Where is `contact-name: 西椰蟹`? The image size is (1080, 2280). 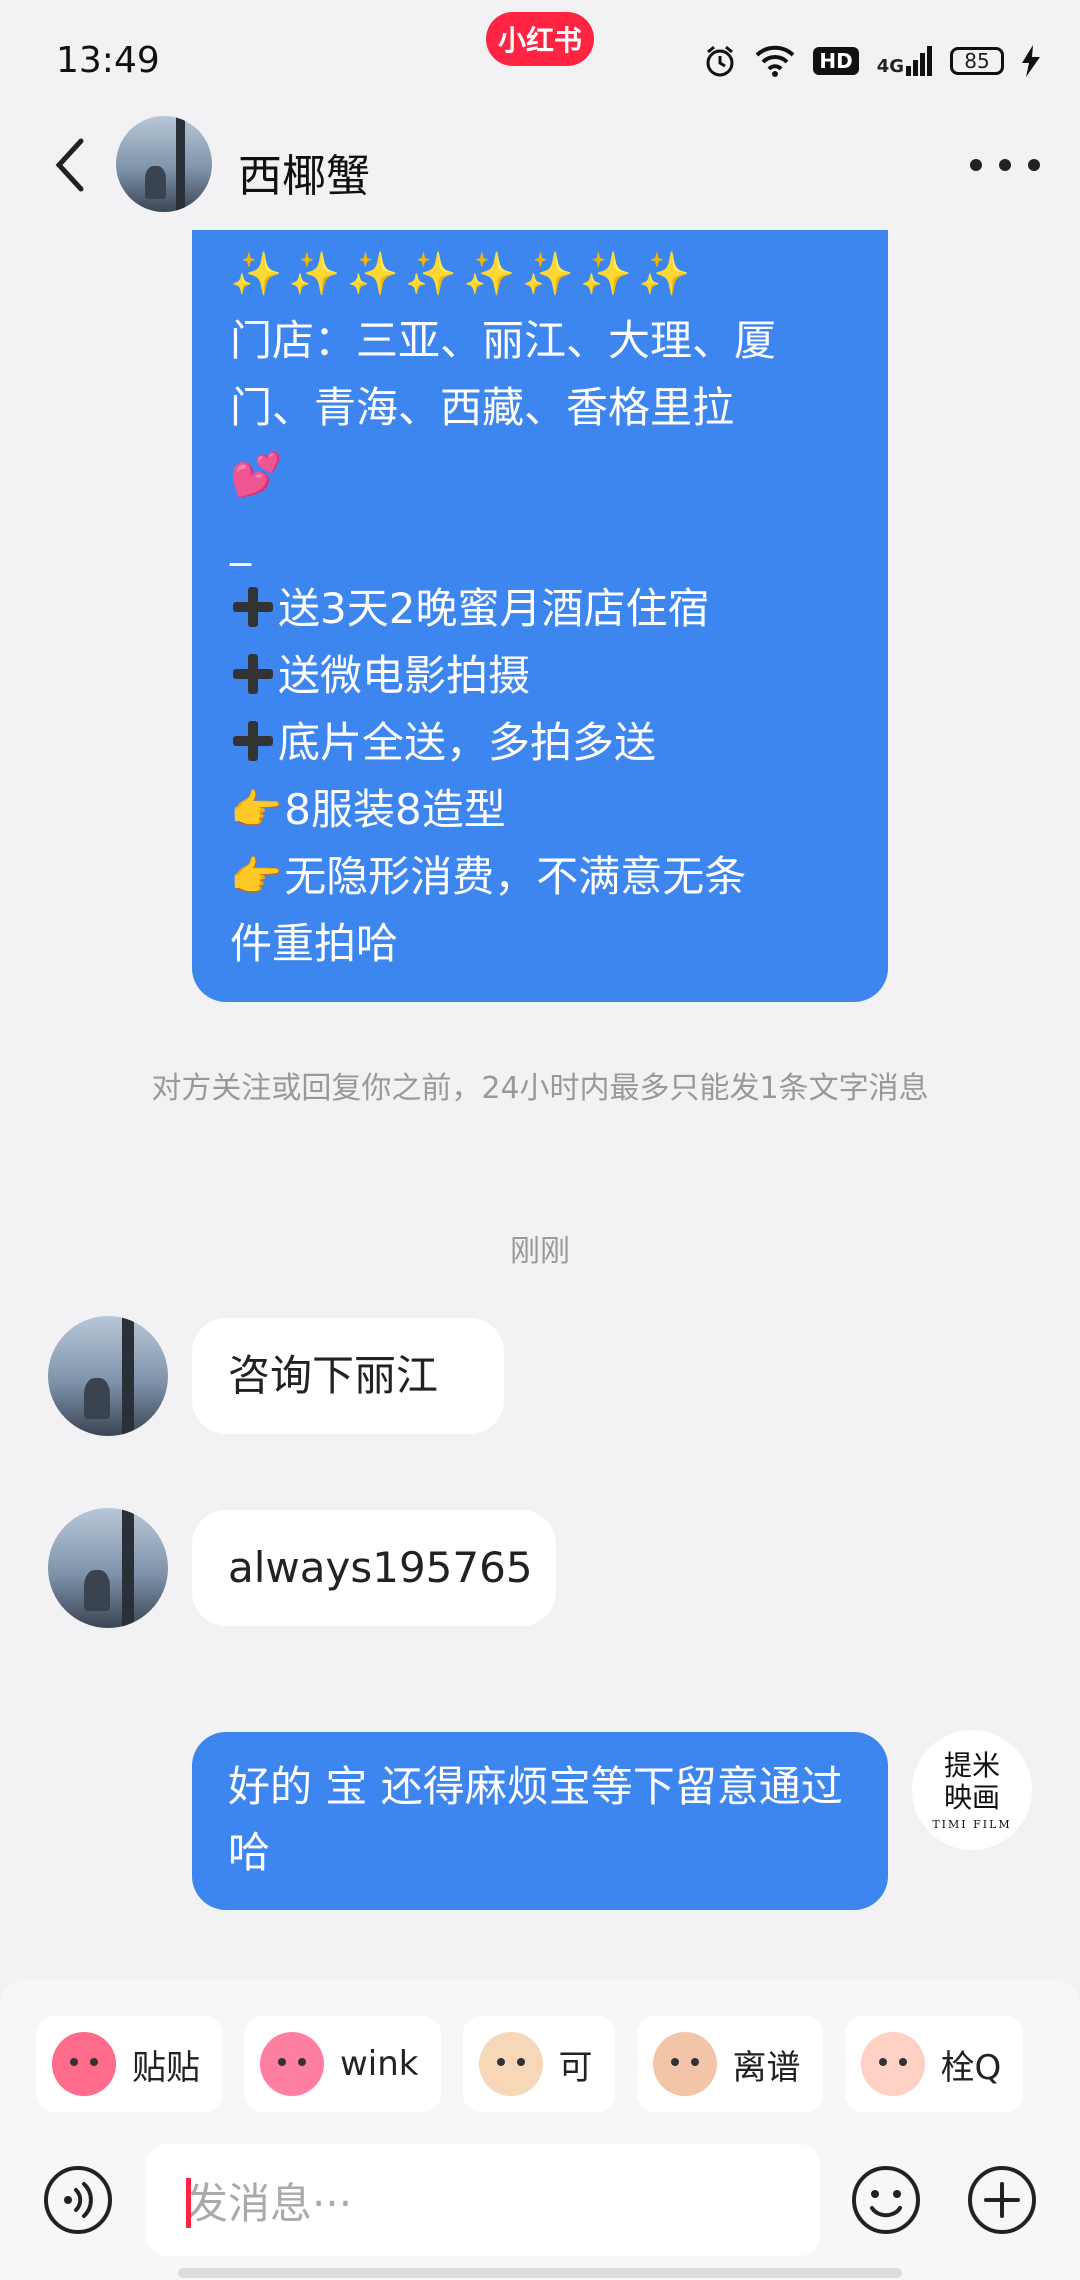 contact-name: 西椰蟹 is located at coordinates (304, 172).